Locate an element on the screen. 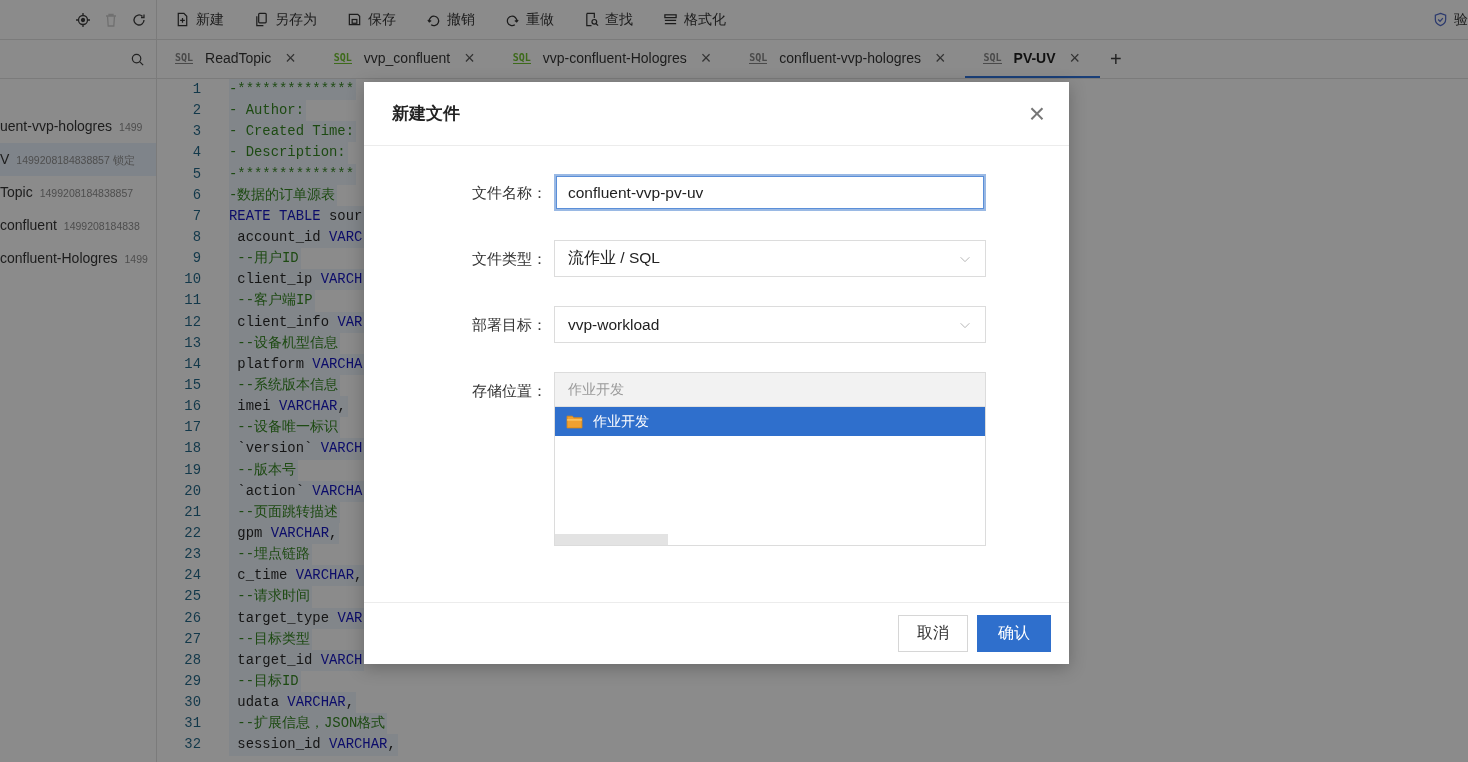  file-tab: SQL ReadTopic × is located at coordinates (236, 59).